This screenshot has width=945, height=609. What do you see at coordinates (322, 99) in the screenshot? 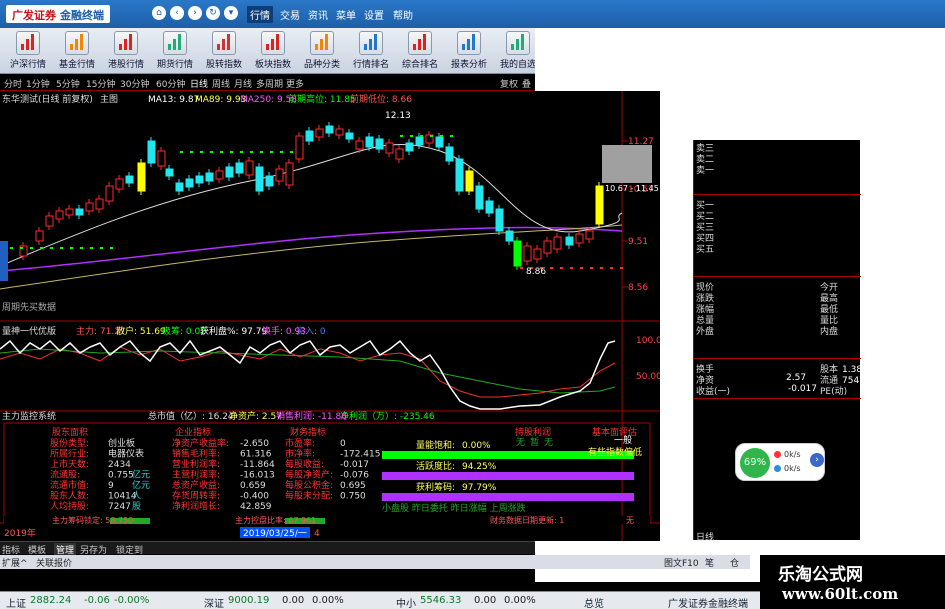
I see `prev-high-value: 前期高位: 11.85` at bounding box center [322, 99].